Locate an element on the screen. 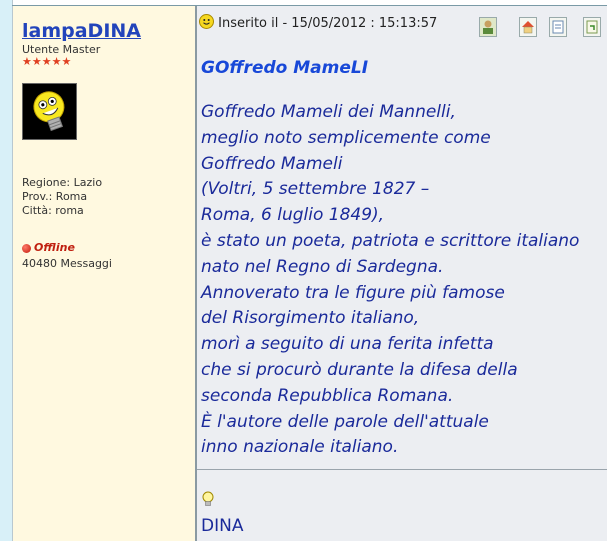 This screenshot has width=607, height=541. post-header: Inserito il - 15/05/2012 : 15:13:57 is located at coordinates (403, 27).